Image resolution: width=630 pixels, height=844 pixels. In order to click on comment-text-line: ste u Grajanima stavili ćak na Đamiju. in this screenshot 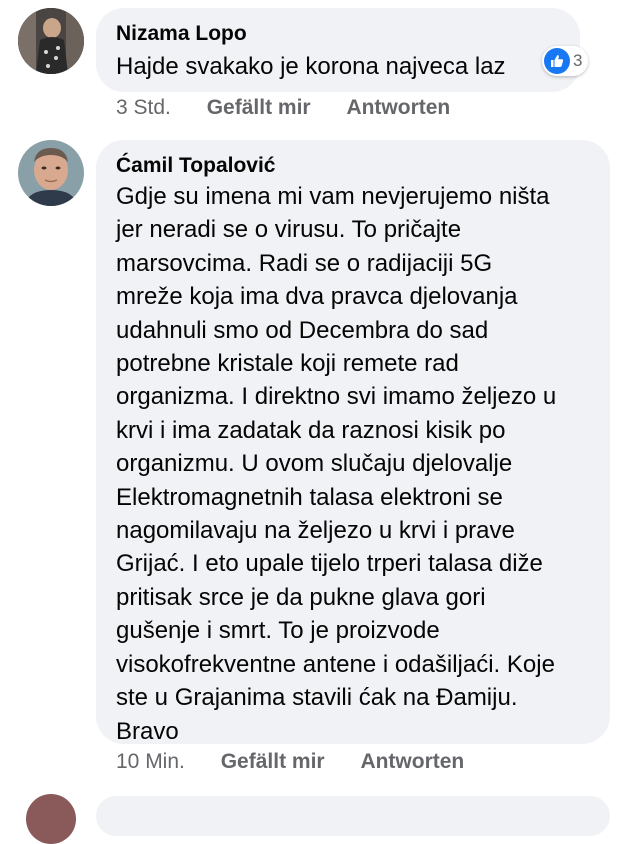, I will do `click(317, 698)`.